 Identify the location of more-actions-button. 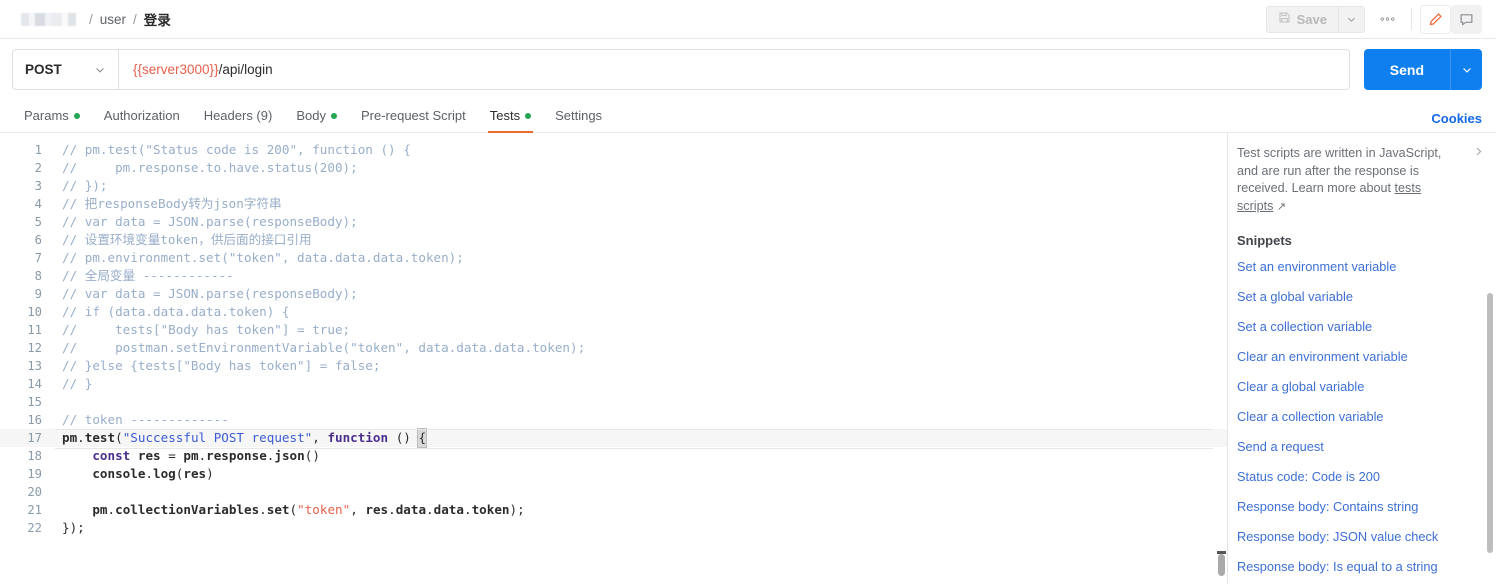
(1387, 19).